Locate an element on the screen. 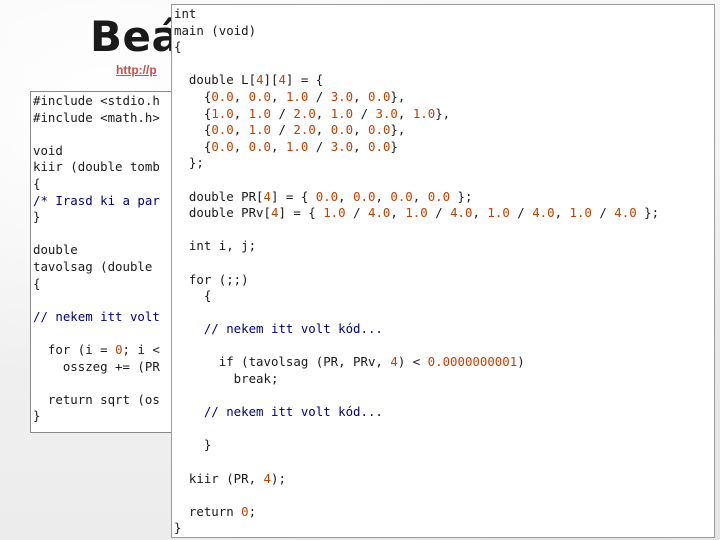 This screenshot has height=540, width=720. right-code-line: double PR[4] = { 0.0, 0.0, 0.0, 0.0 }; is located at coordinates (323, 196).